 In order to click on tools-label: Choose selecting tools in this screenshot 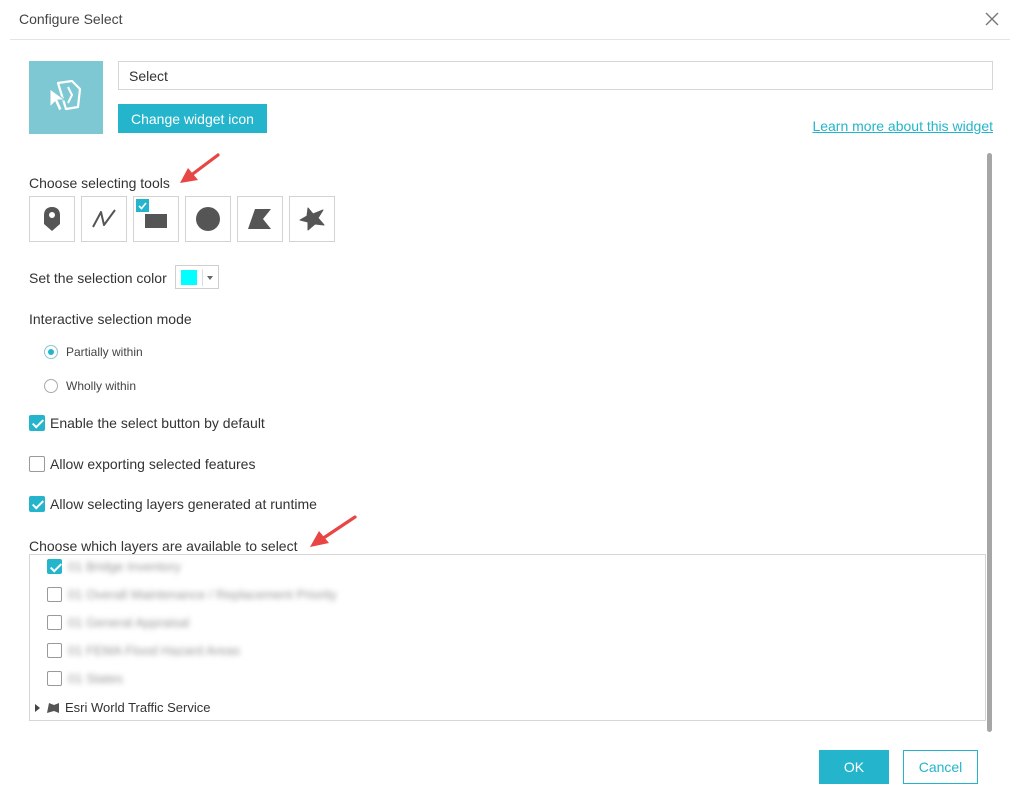, I will do `click(99, 183)`.